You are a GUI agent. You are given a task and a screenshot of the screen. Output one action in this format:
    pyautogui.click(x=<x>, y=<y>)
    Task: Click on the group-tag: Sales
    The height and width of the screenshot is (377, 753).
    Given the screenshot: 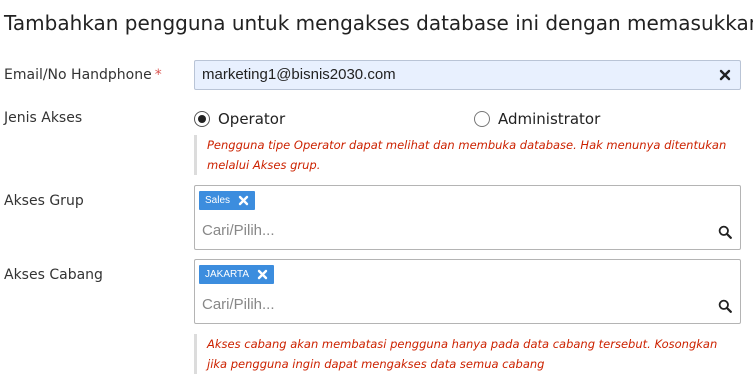 What is the action you would take?
    pyautogui.click(x=227, y=200)
    